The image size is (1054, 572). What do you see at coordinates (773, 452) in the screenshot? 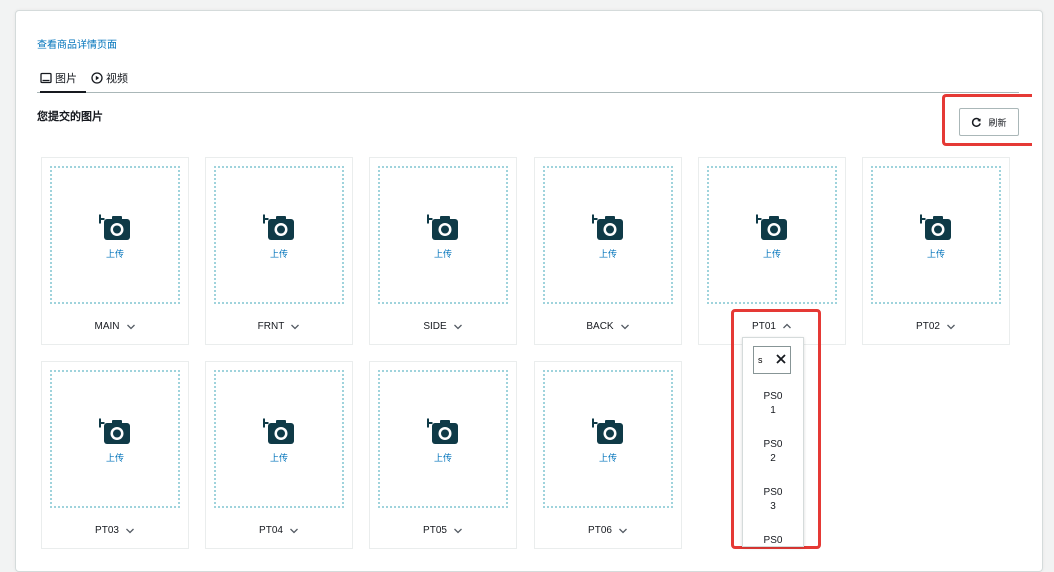
I see `dropdown-option: PS0 2` at bounding box center [773, 452].